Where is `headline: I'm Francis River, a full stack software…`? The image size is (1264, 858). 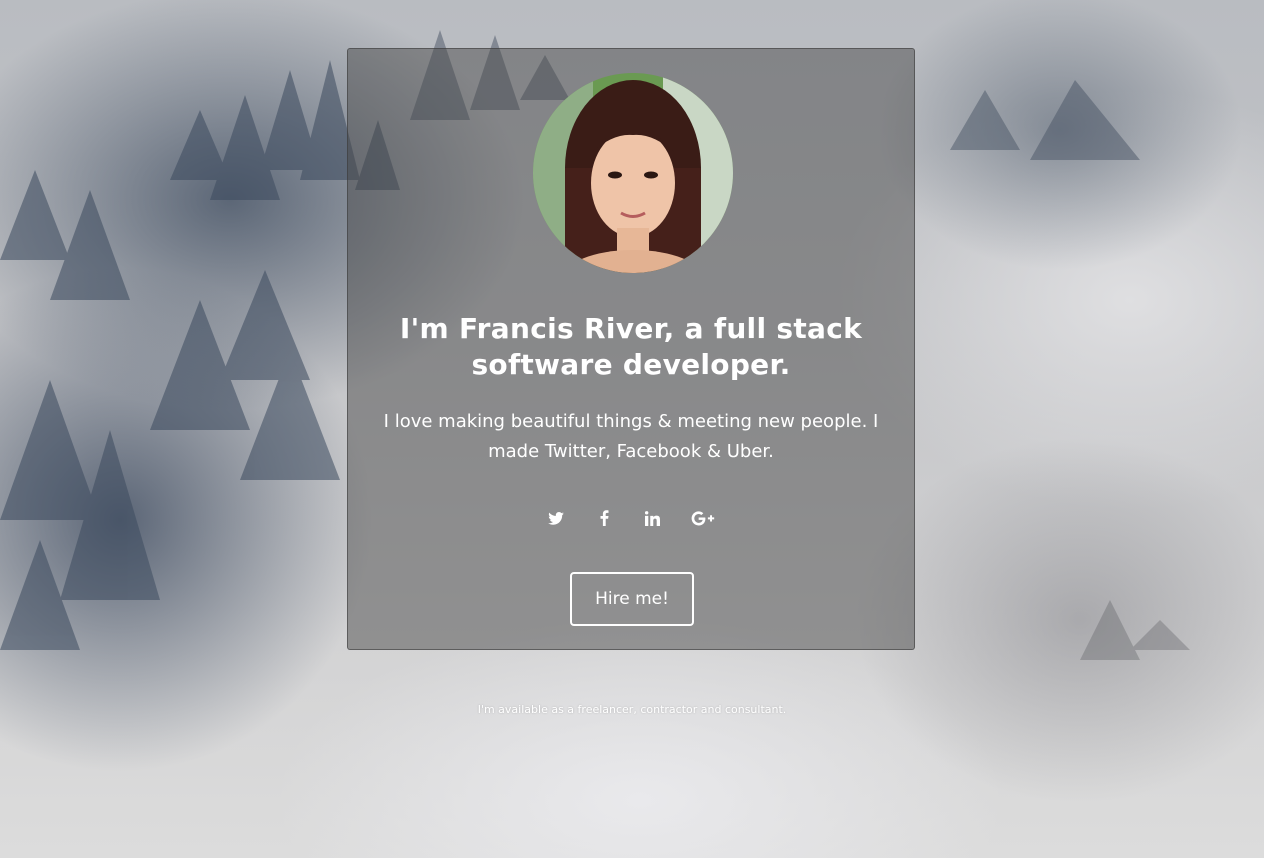
headline: I'm Francis River, a full stack software… is located at coordinates (631, 346).